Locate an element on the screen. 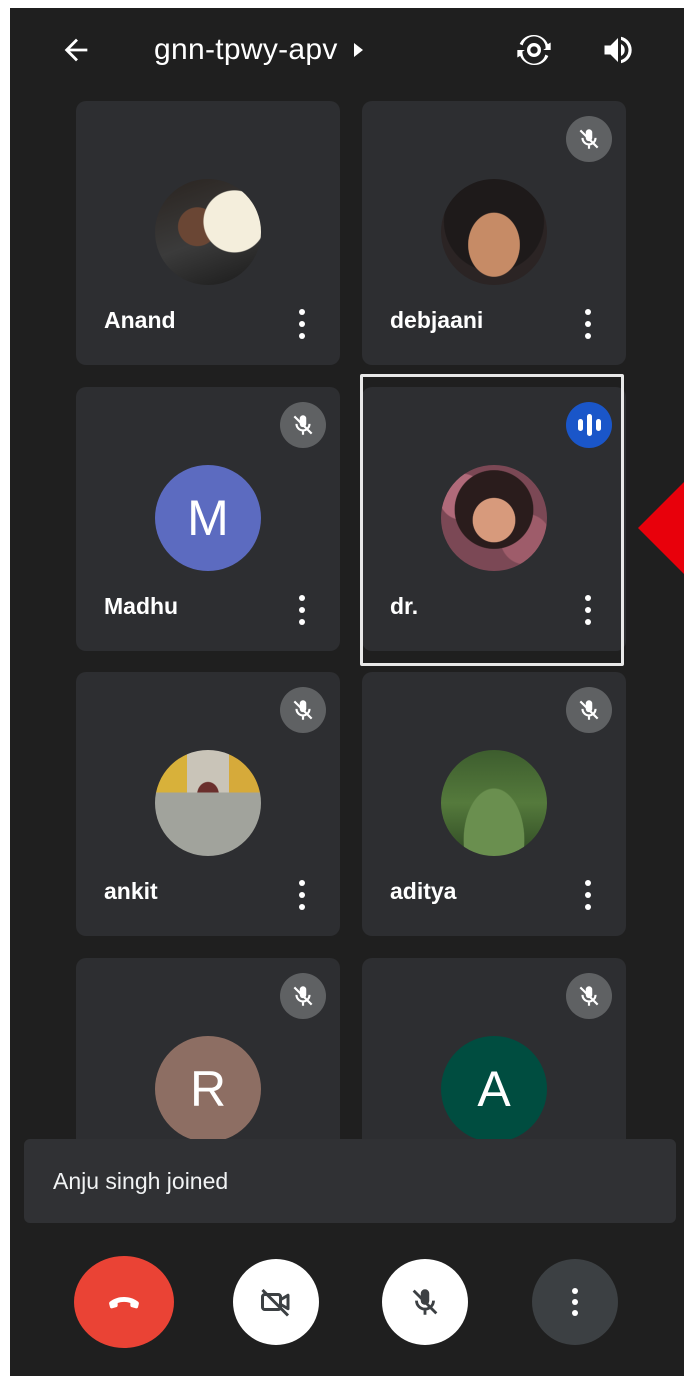 This screenshot has width=684, height=1376. participant-name: Anand is located at coordinates (140, 320).